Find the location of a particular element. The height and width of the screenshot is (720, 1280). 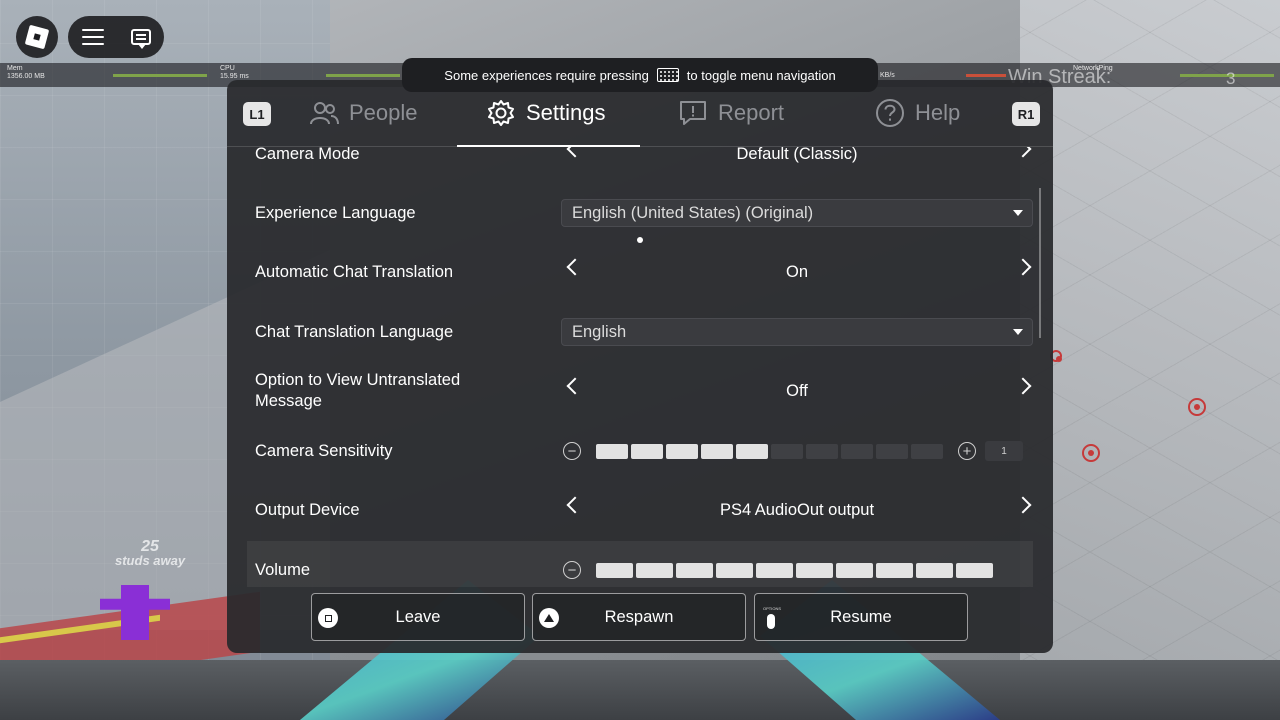

auto-chat-translation-value: On is located at coordinates (796, 271).